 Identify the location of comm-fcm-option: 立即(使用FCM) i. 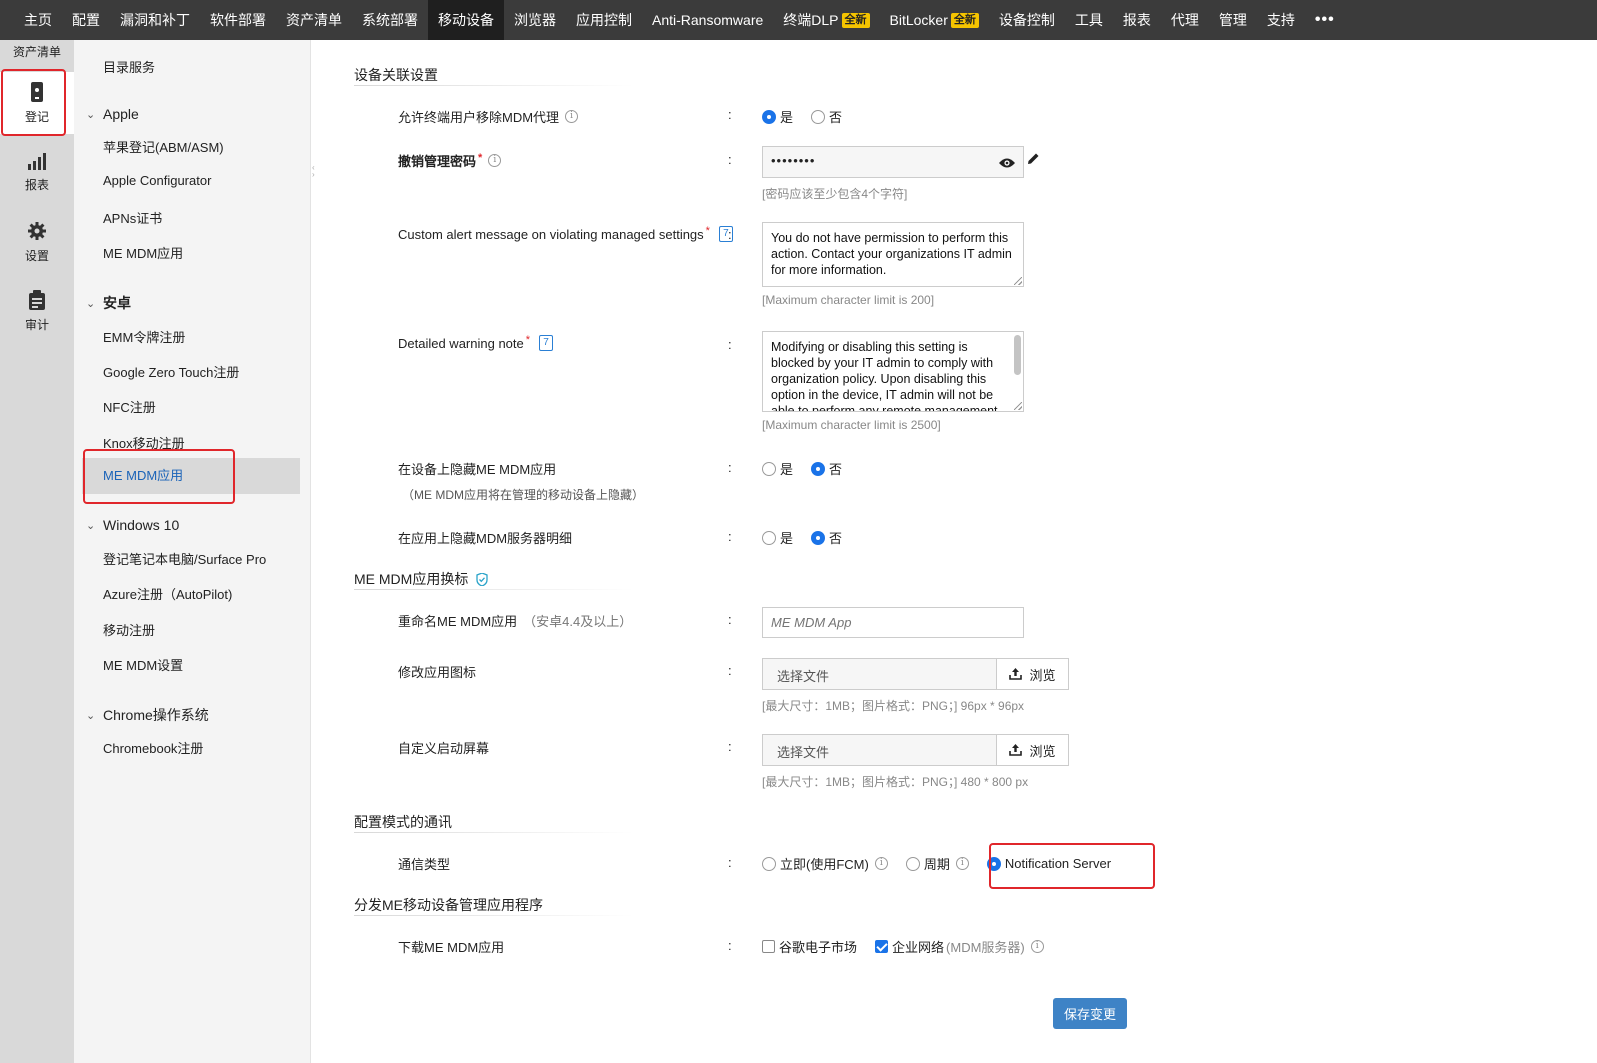
(825, 863).